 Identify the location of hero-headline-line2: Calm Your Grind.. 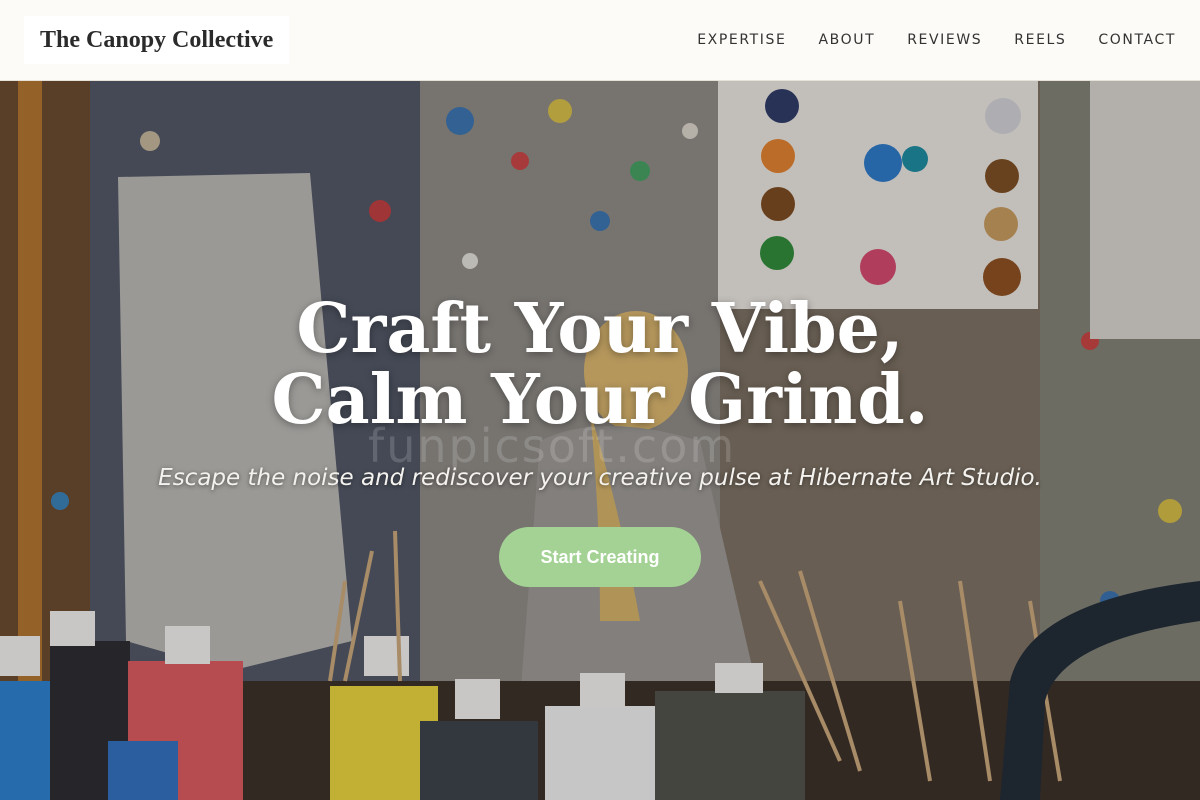
(600, 400).